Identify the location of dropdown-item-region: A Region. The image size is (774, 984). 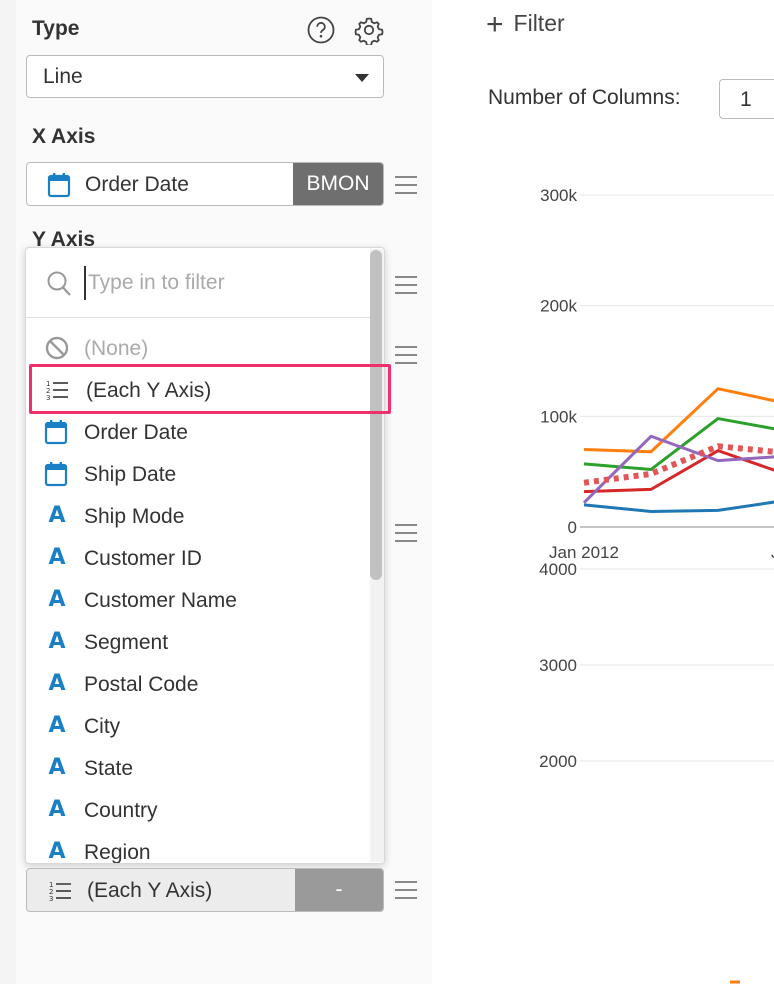
(198, 847).